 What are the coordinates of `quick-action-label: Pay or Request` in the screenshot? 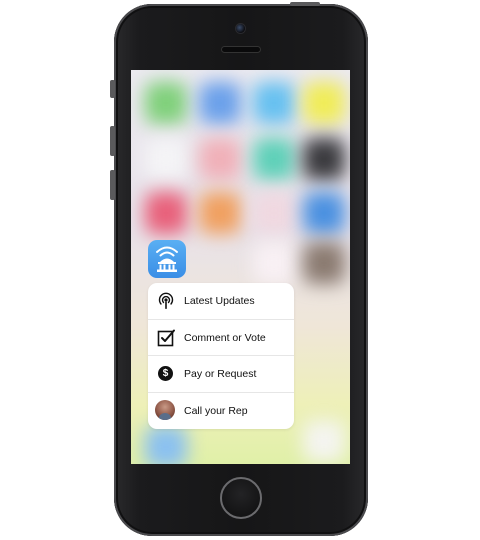 It's located at (220, 374).